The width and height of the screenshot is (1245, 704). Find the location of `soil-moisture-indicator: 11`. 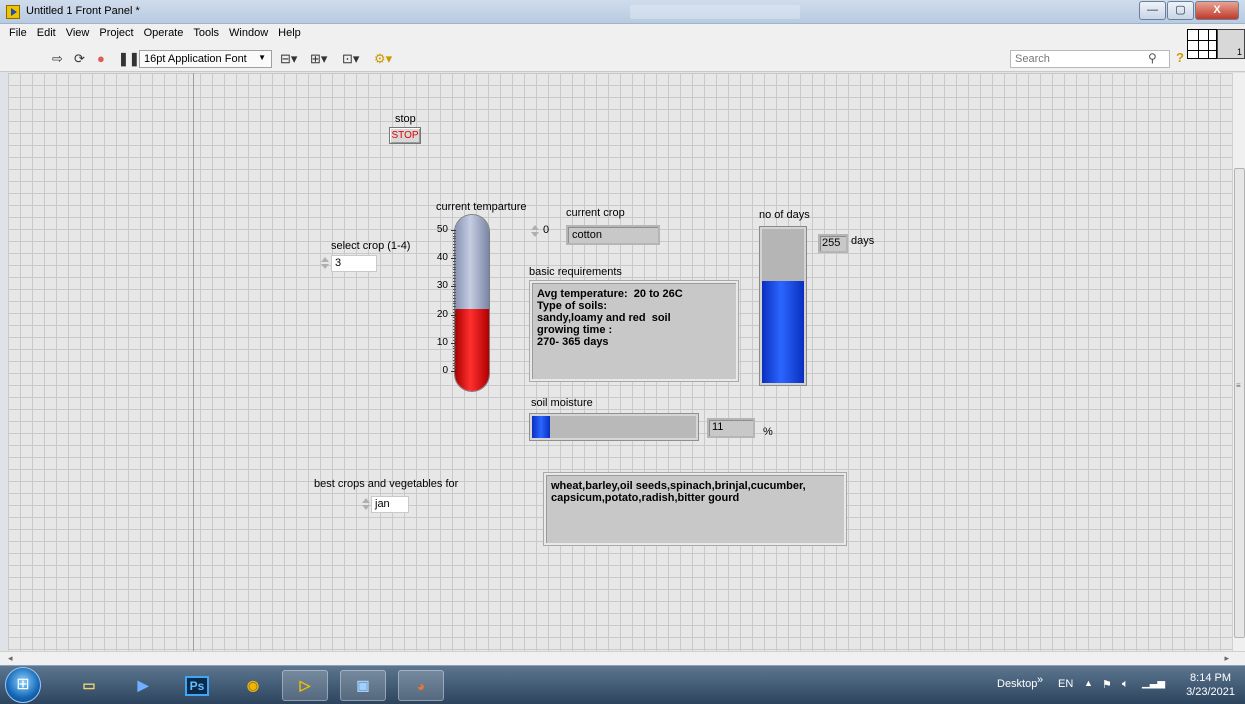

soil-moisture-indicator: 11 is located at coordinates (731, 428).